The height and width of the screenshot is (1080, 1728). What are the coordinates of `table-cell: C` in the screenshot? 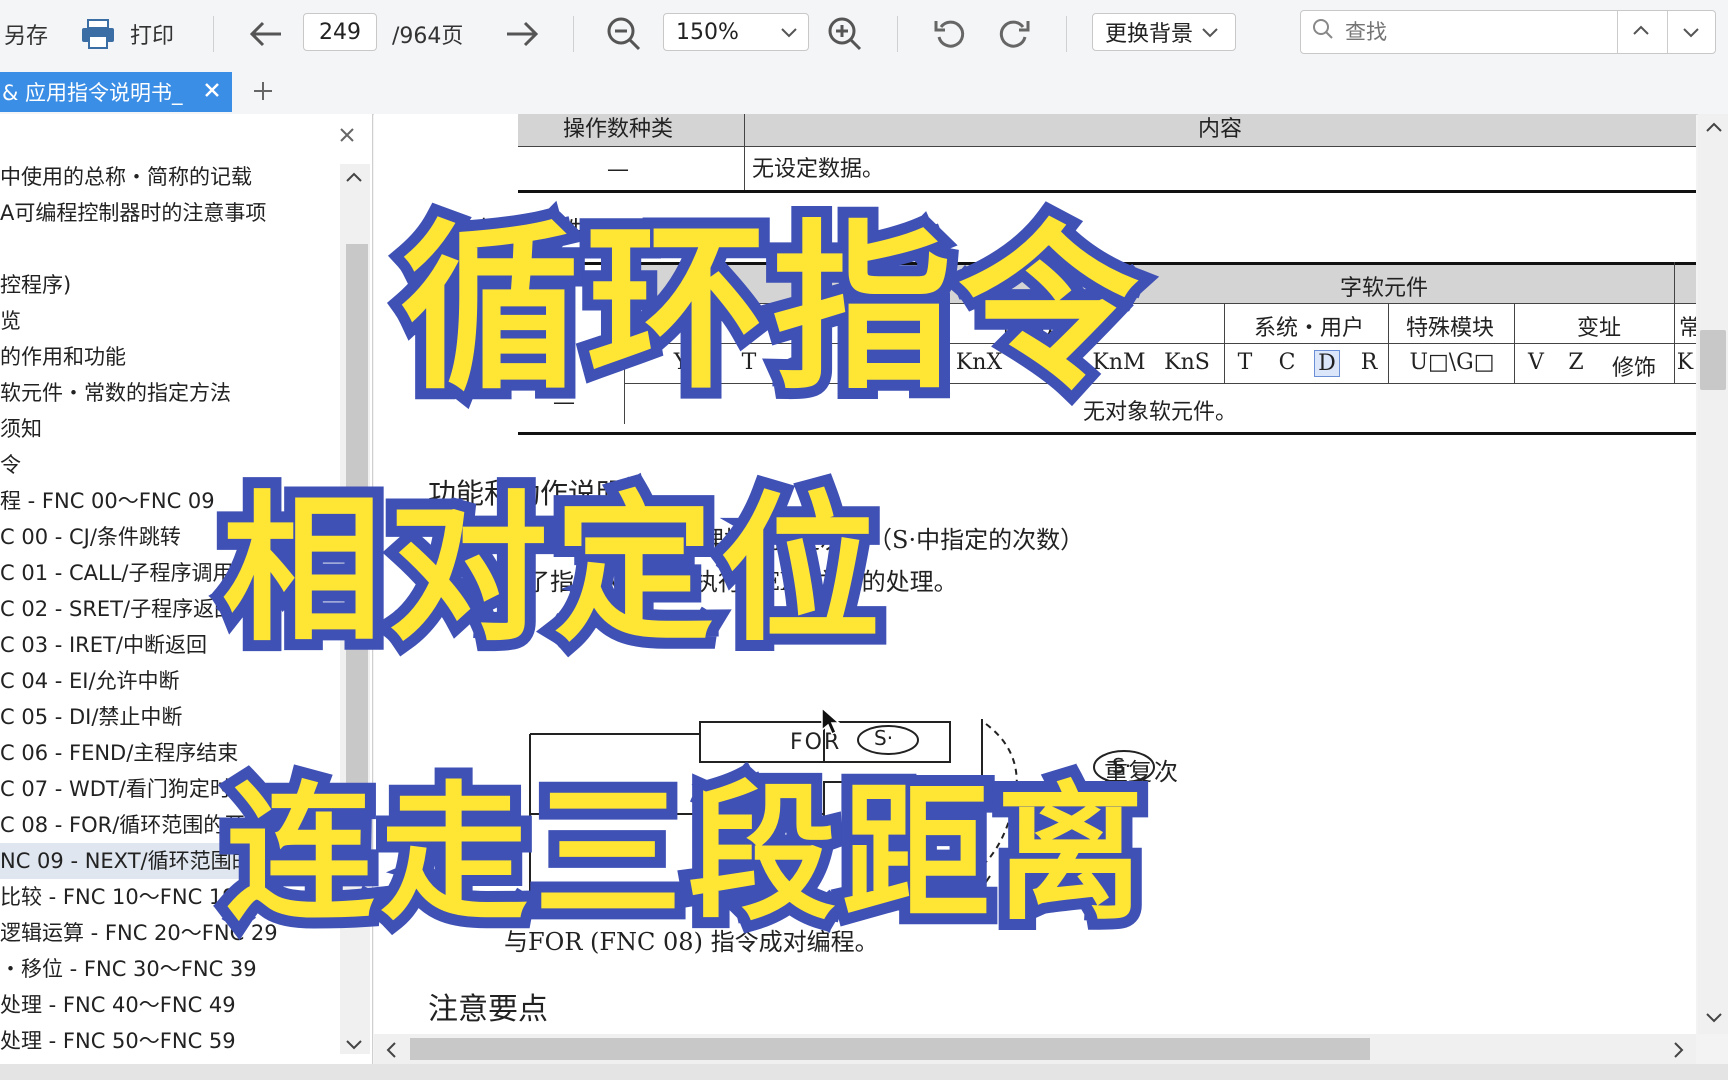 It's located at (1287, 362).